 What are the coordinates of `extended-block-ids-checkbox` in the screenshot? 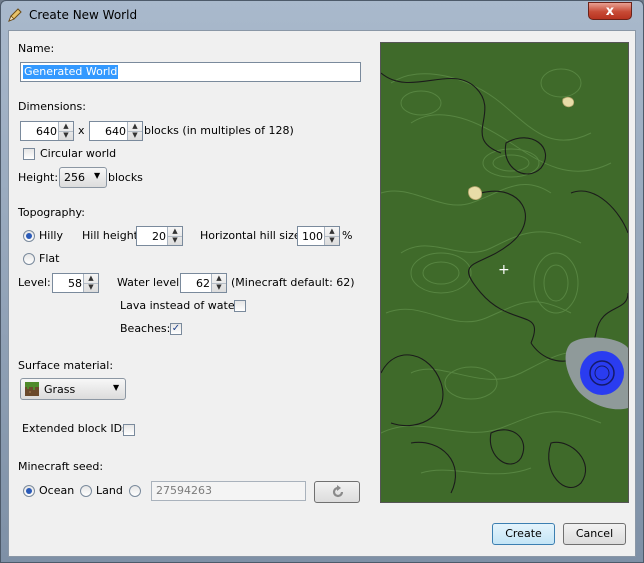 It's located at (129, 430).